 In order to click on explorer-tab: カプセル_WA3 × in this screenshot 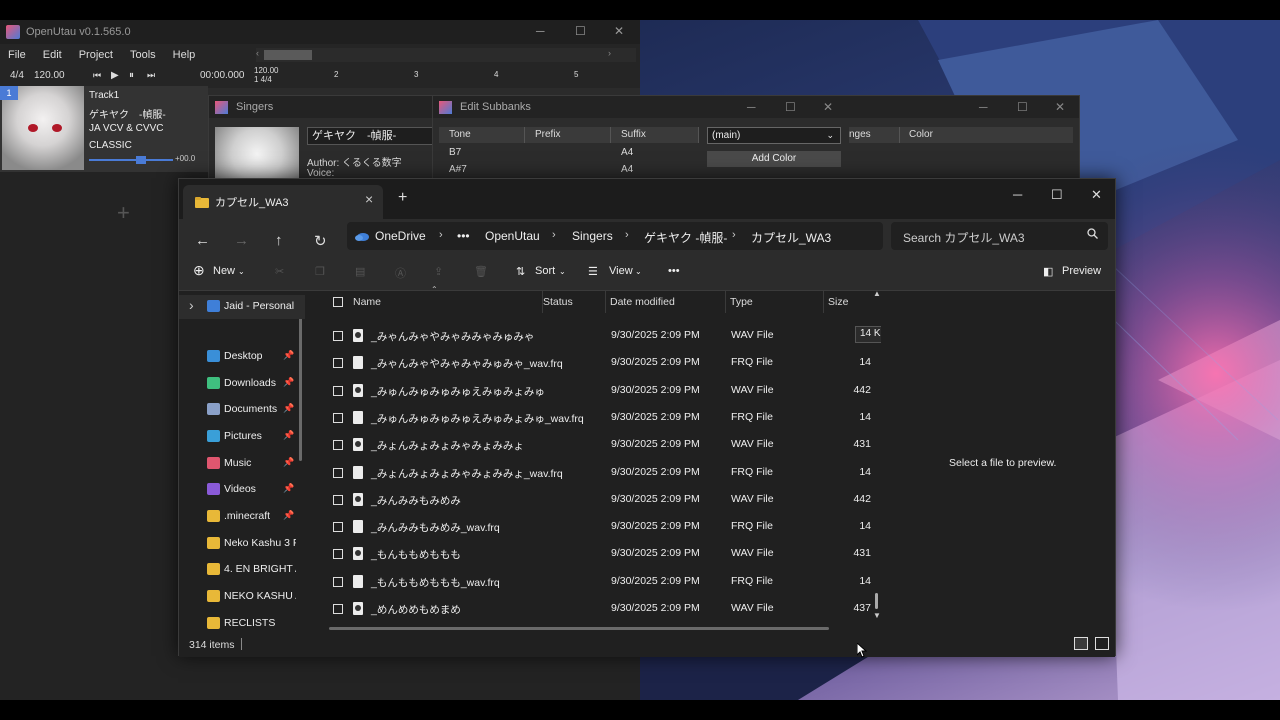, I will do `click(283, 202)`.